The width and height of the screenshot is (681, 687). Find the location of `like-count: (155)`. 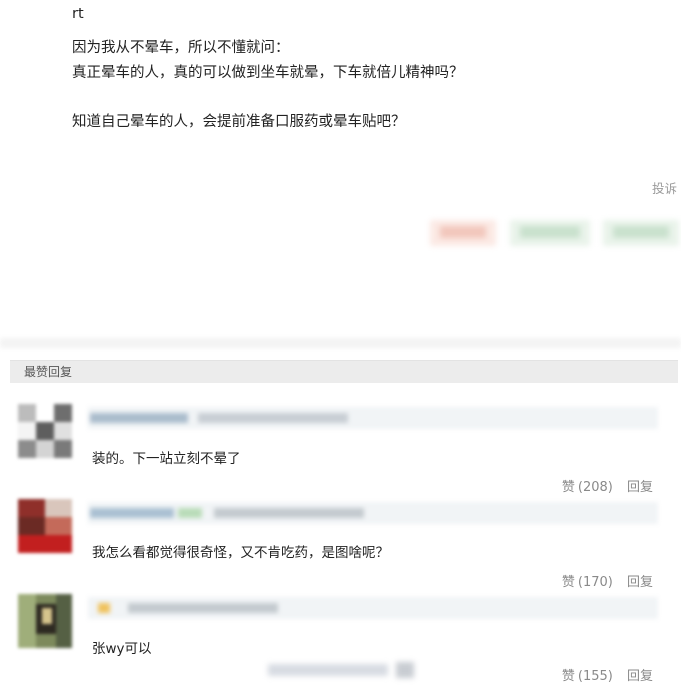

like-count: (155) is located at coordinates (595, 676).